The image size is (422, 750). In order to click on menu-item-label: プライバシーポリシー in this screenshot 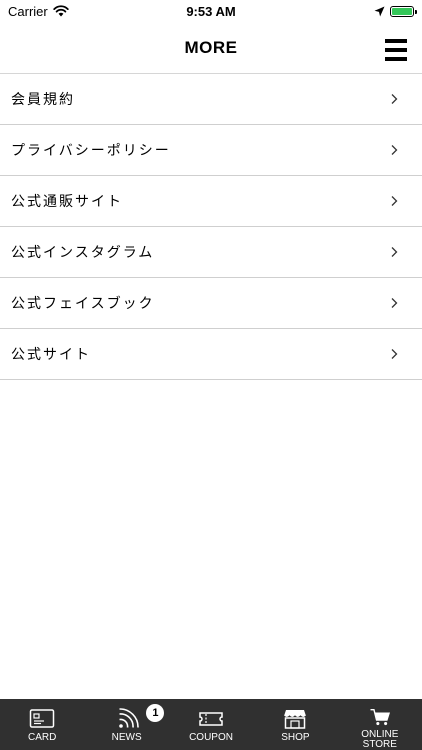, I will do `click(91, 151)`.